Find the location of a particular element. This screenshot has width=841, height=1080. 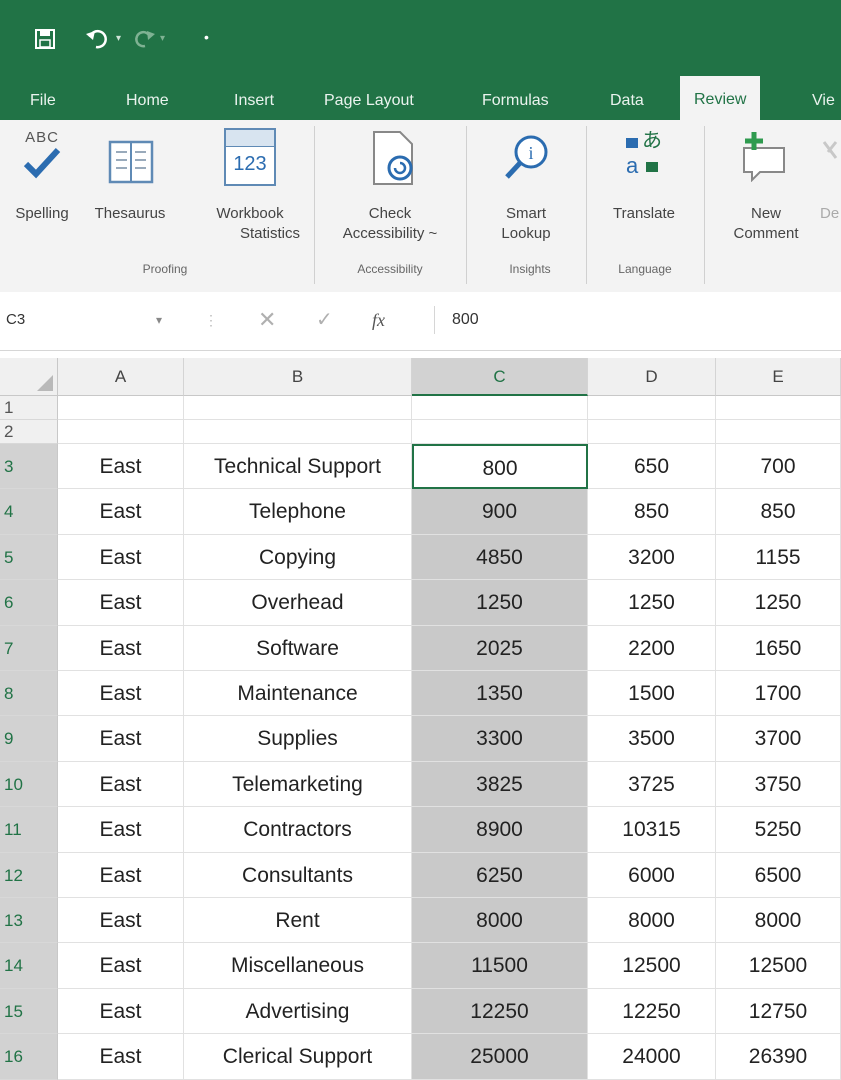

cell-b7: Software is located at coordinates (298, 648).